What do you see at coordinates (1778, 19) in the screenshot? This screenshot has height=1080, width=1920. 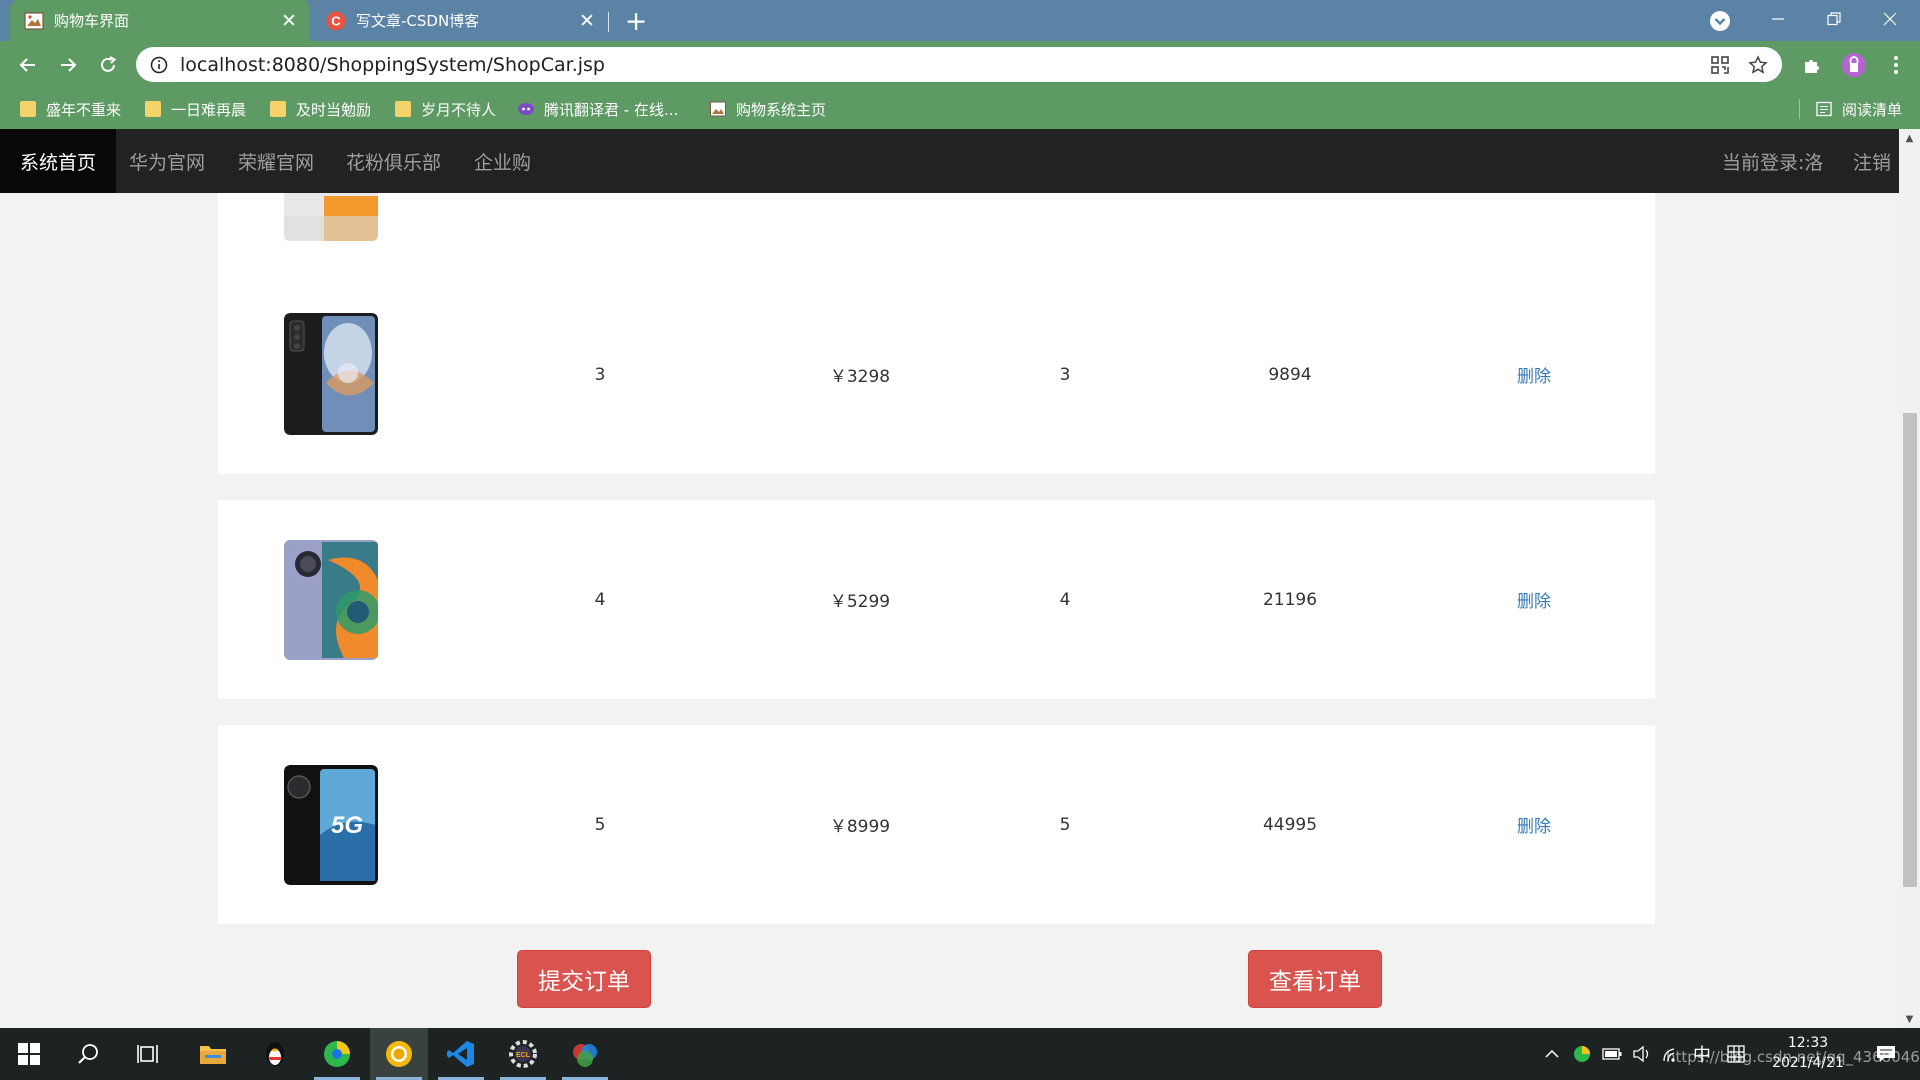 I see `minimize-icon` at bounding box center [1778, 19].